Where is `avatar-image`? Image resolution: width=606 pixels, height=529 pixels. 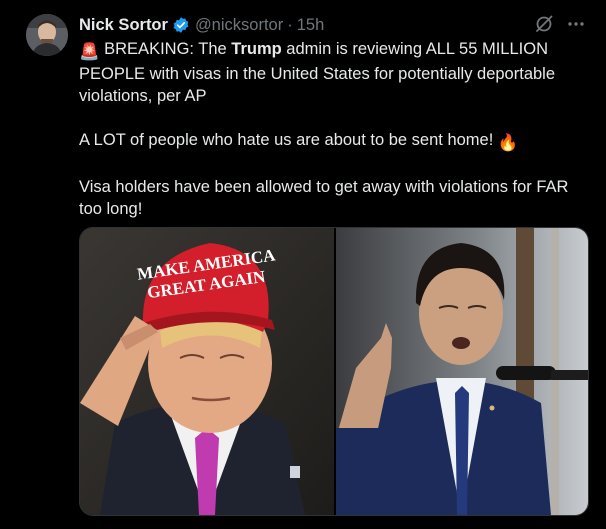 avatar-image is located at coordinates (47, 35).